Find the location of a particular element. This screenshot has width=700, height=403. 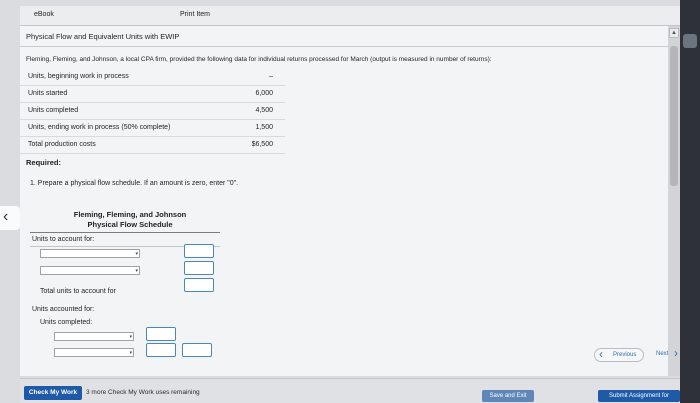

data-row: Units, beginning work in process – is located at coordinates (152, 77).